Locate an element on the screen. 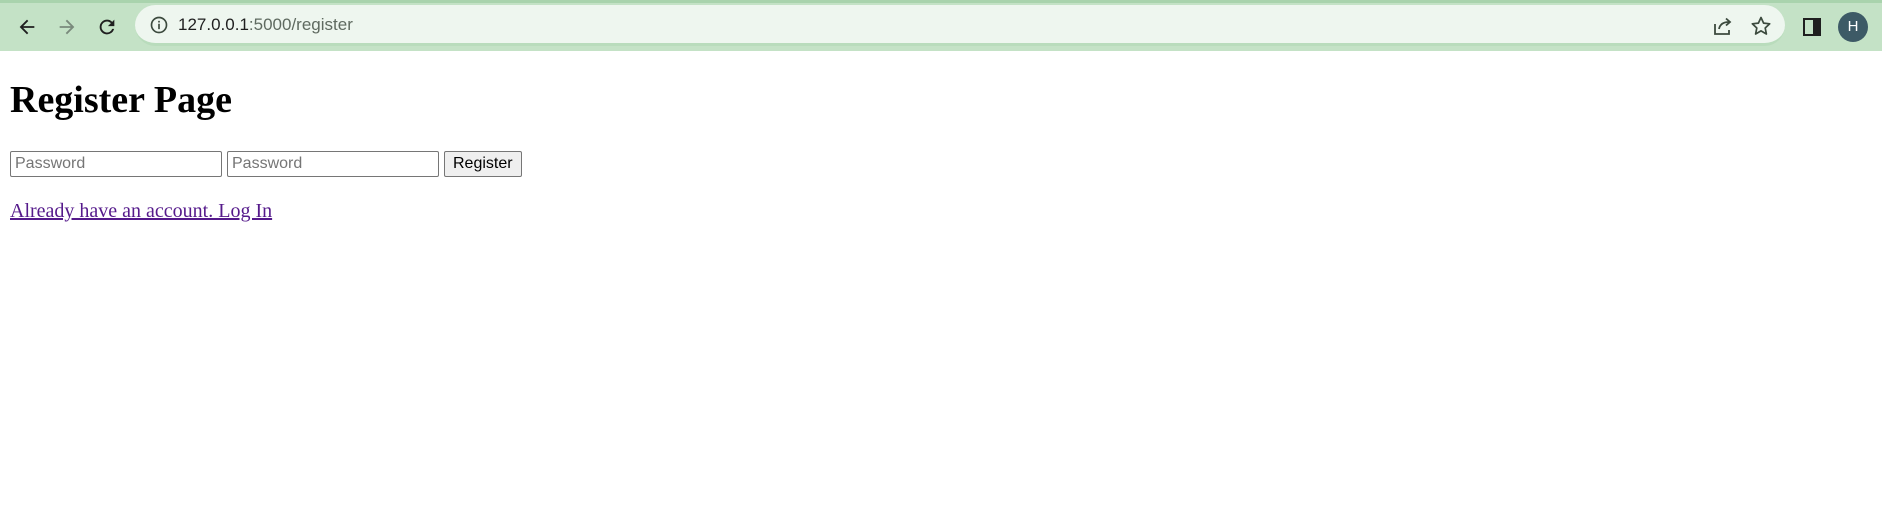 This screenshot has width=1882, height=513. login-link: Already have an account. Log In is located at coordinates (141, 211).